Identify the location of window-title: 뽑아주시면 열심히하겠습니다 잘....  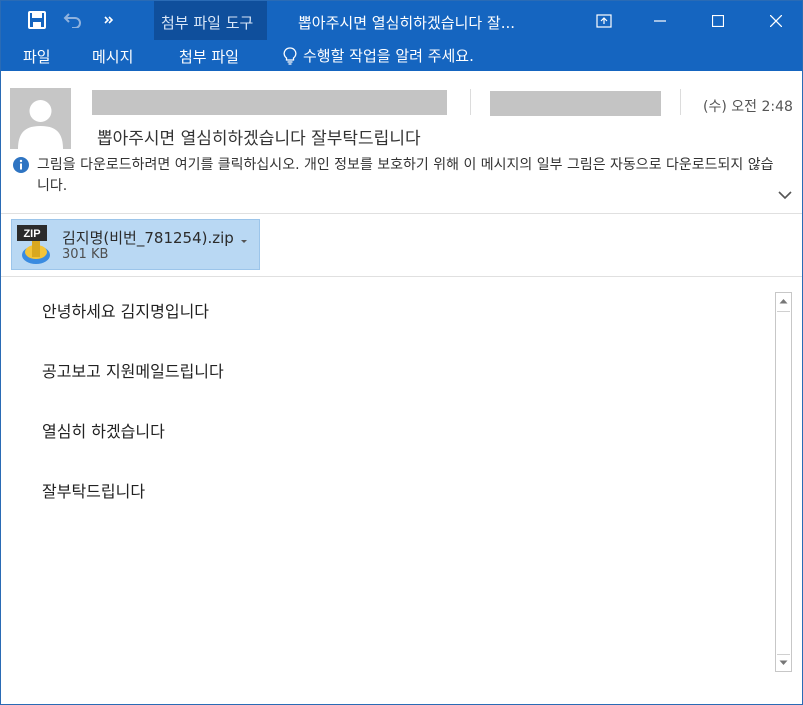
(407, 23).